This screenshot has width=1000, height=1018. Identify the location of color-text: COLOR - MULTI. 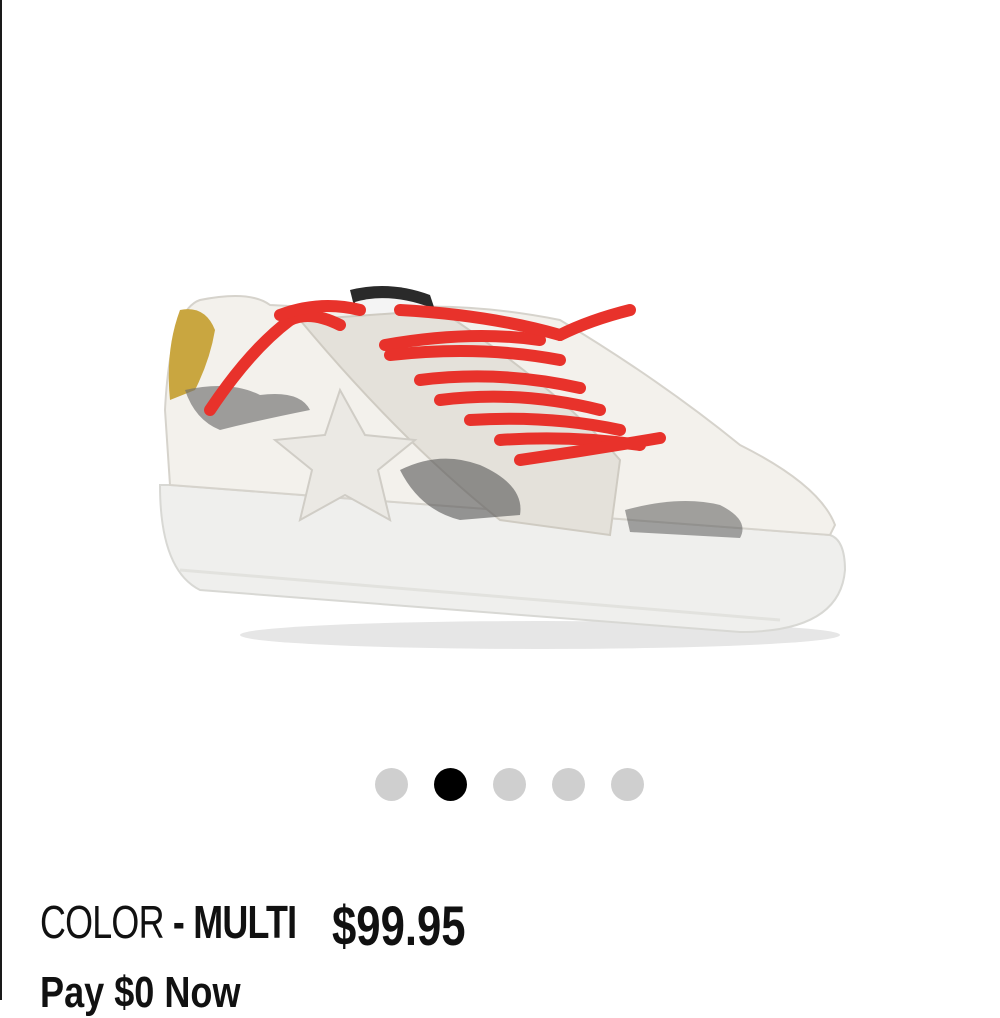
(168, 922).